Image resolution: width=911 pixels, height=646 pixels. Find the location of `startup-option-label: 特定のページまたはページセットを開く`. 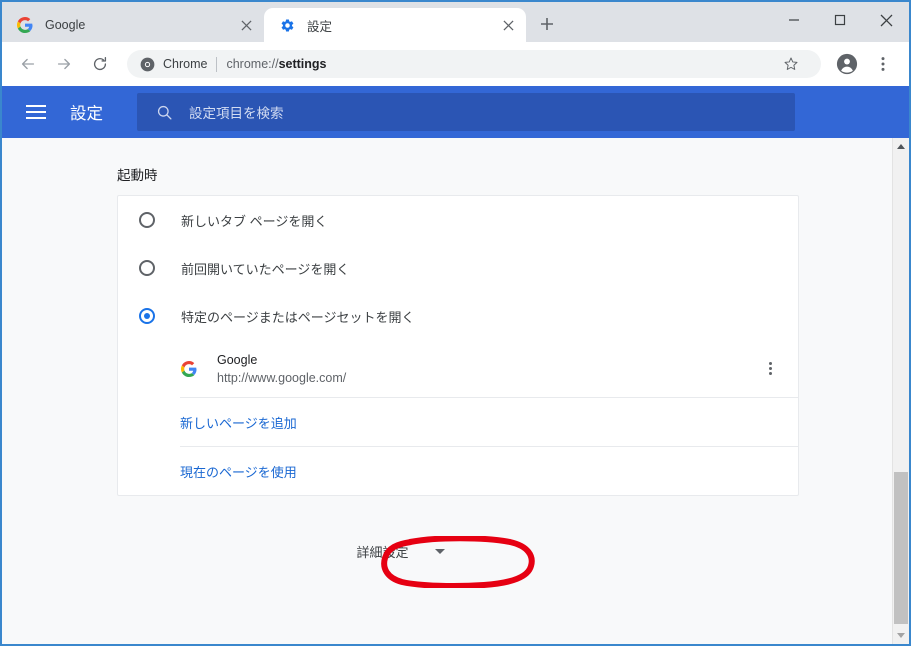

startup-option-label: 特定のページまたはページセットを開く is located at coordinates (298, 317).